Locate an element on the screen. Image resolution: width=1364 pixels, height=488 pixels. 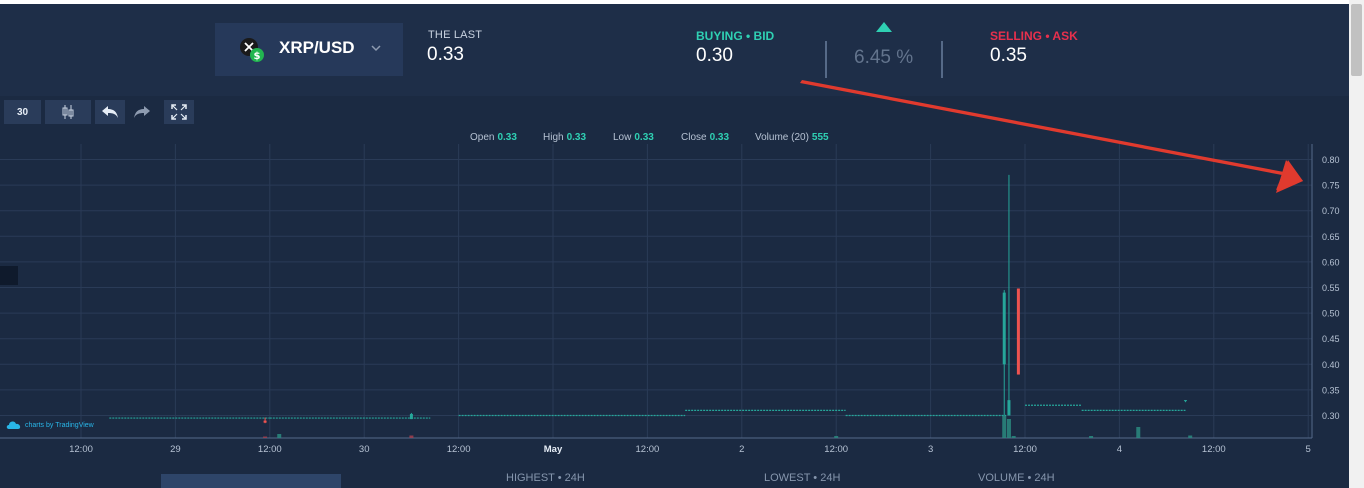
undo-button is located at coordinates (110, 112).